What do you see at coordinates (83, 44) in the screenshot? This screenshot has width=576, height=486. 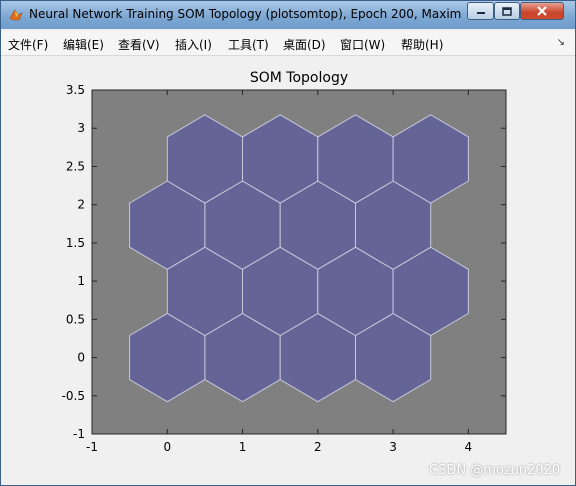 I see `menu-edit: 编辑(E)` at bounding box center [83, 44].